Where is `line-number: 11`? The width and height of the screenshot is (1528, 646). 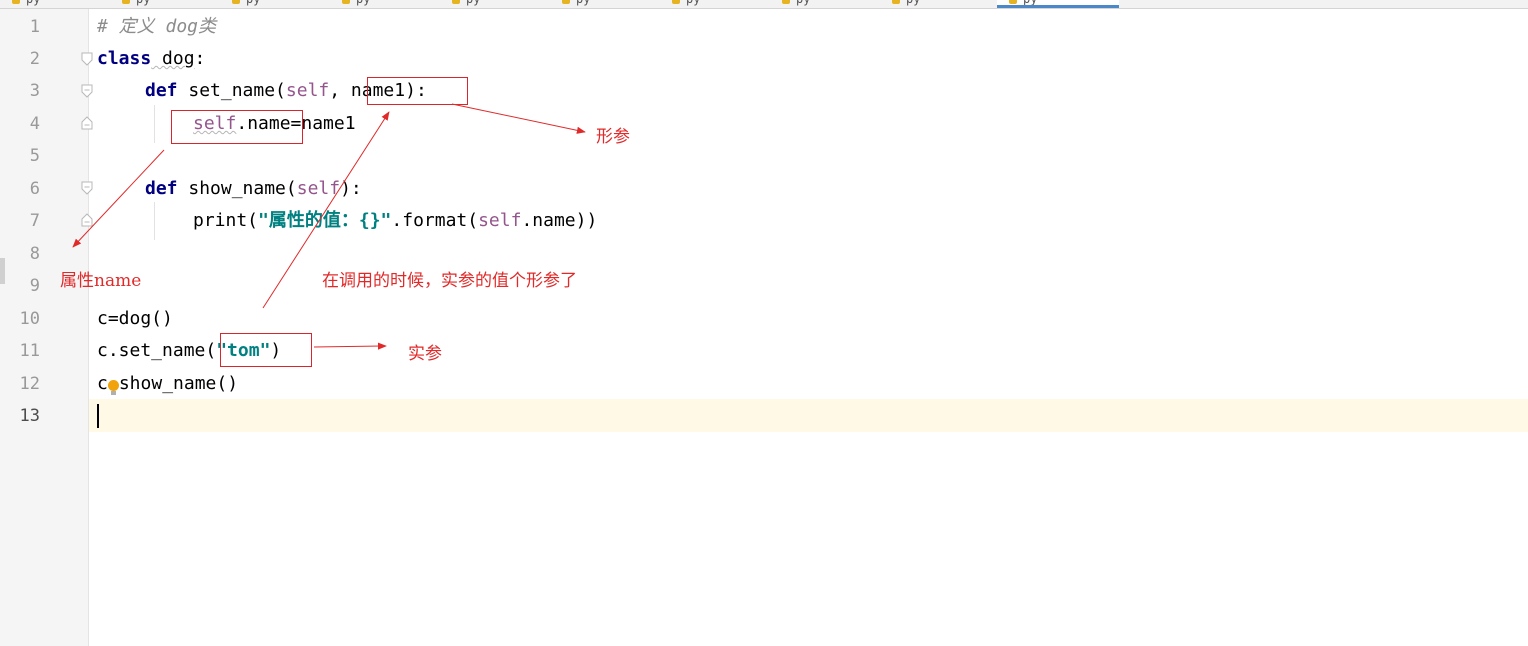
line-number: 11 is located at coordinates (29, 351).